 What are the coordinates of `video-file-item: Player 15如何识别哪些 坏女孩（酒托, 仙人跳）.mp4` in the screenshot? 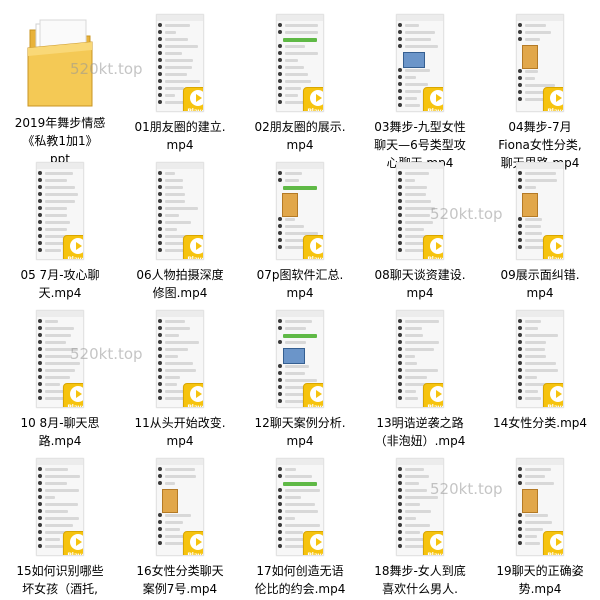 It's located at (60, 523).